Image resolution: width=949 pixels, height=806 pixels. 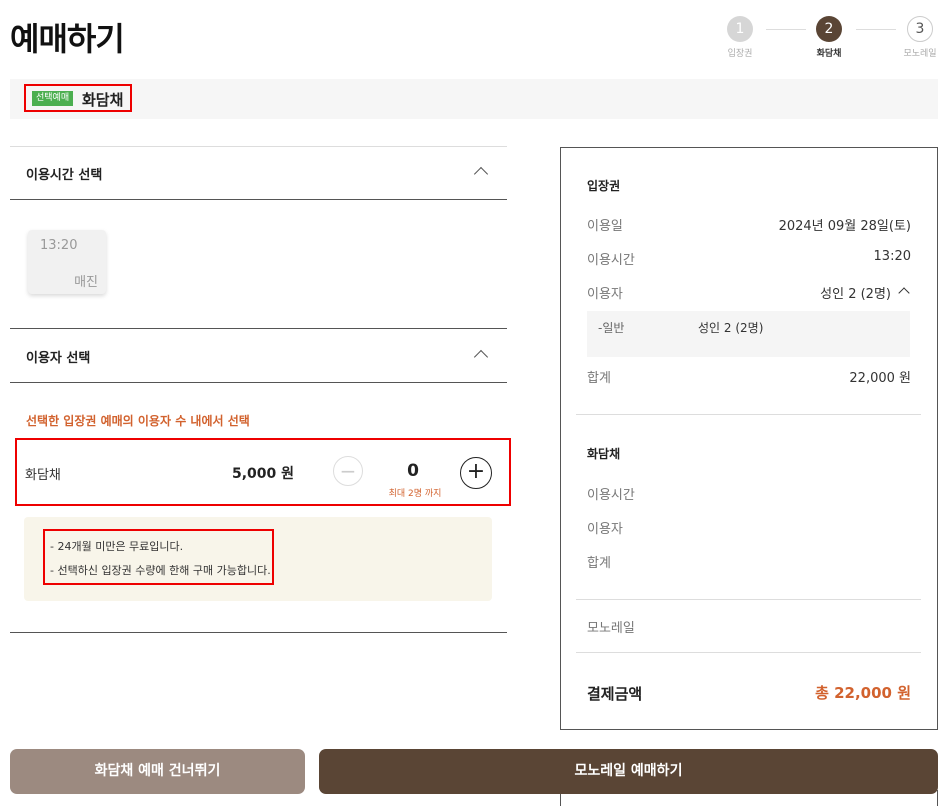 What do you see at coordinates (157, 771) in the screenshot?
I see `skip-hwadam-button: 화담채 예매 건너뛰기` at bounding box center [157, 771].